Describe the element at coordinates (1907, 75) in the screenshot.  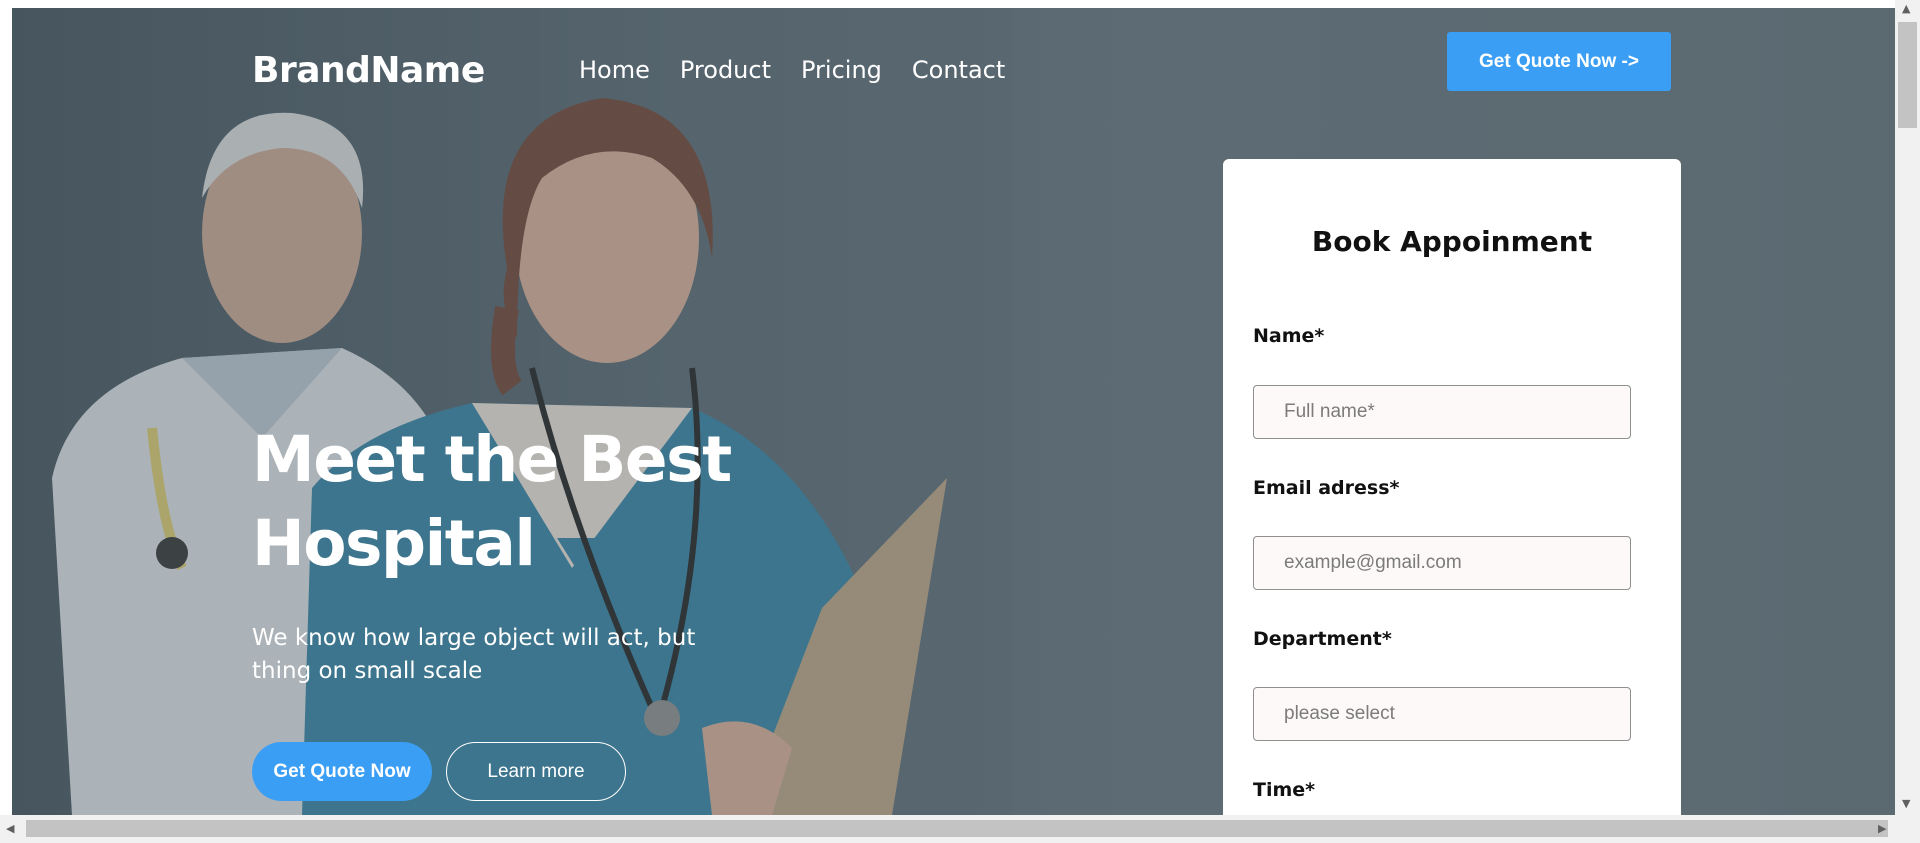
I see `vertical-scroll-thumb` at that location.